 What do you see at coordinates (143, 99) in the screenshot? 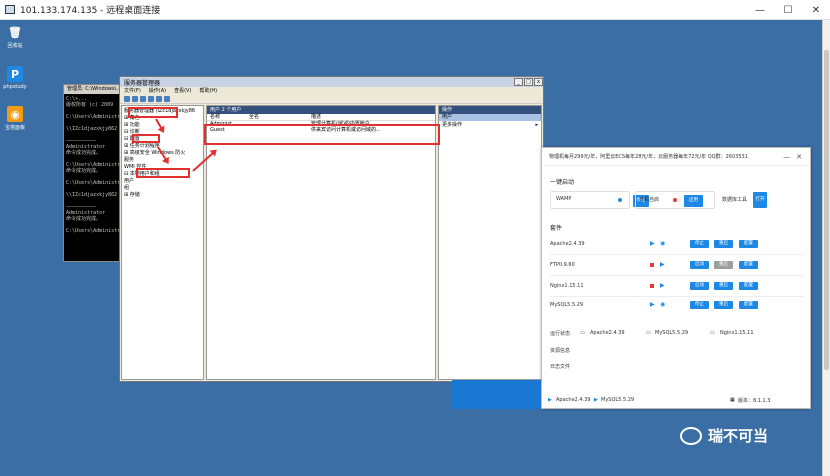
I see `up-icon` at bounding box center [143, 99].